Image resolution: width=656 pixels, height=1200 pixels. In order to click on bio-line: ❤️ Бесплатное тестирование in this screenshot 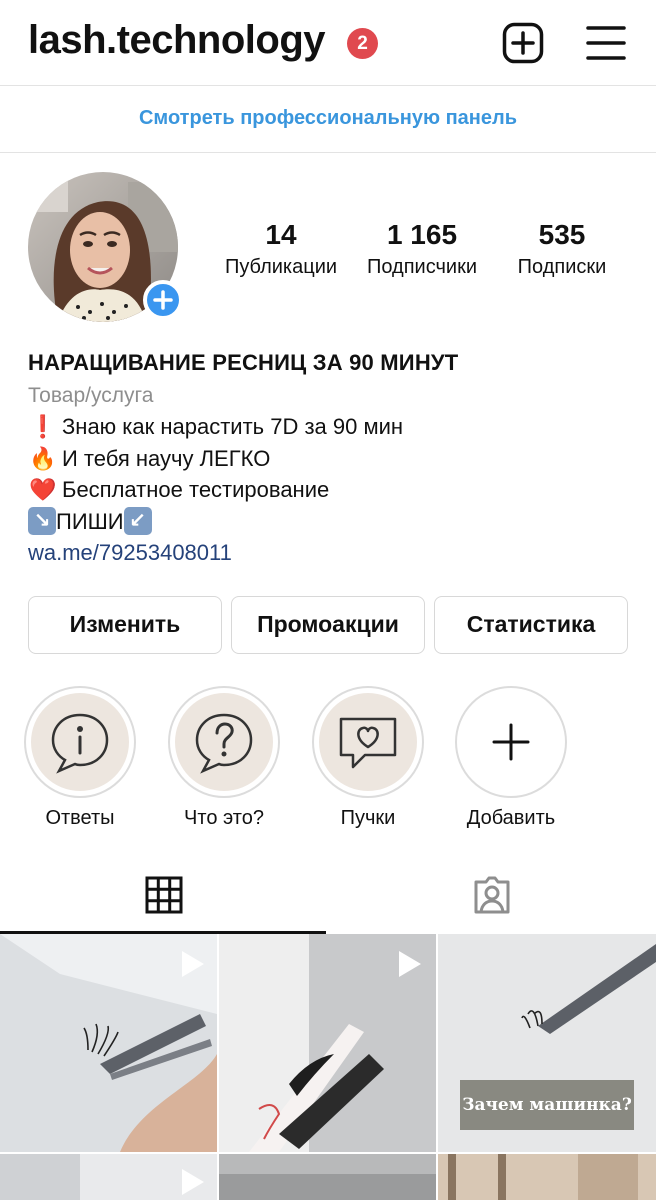, I will do `click(333, 490)`.